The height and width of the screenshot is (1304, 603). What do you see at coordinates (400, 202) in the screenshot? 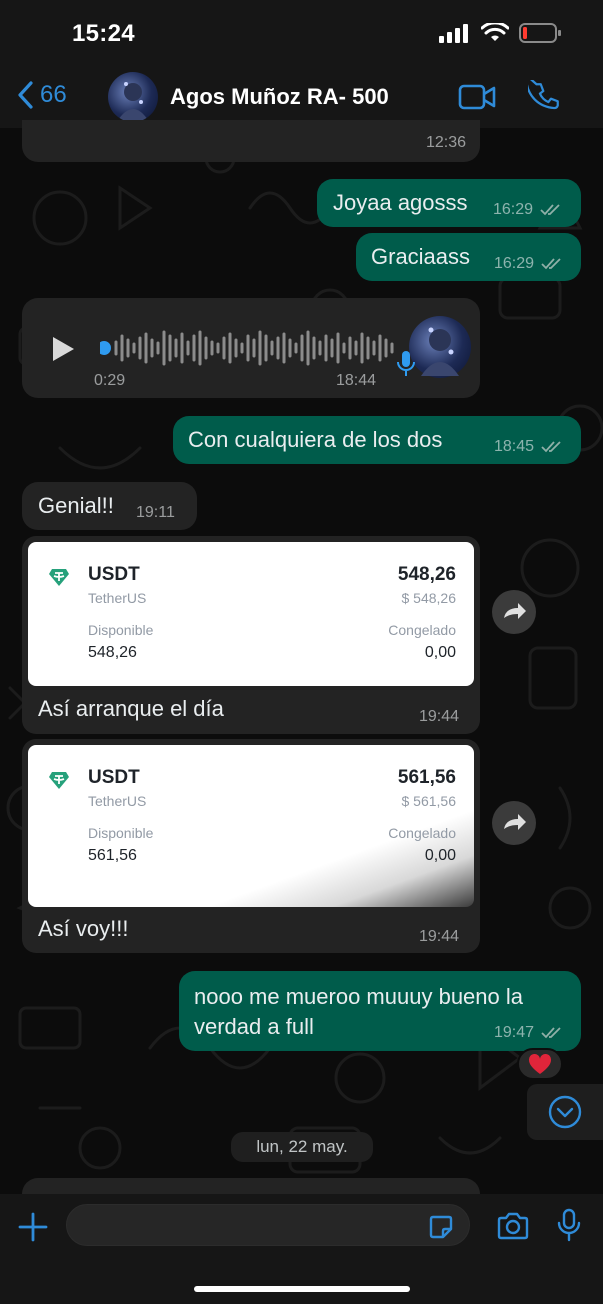
I see `message-text: Joyaa agosss` at bounding box center [400, 202].